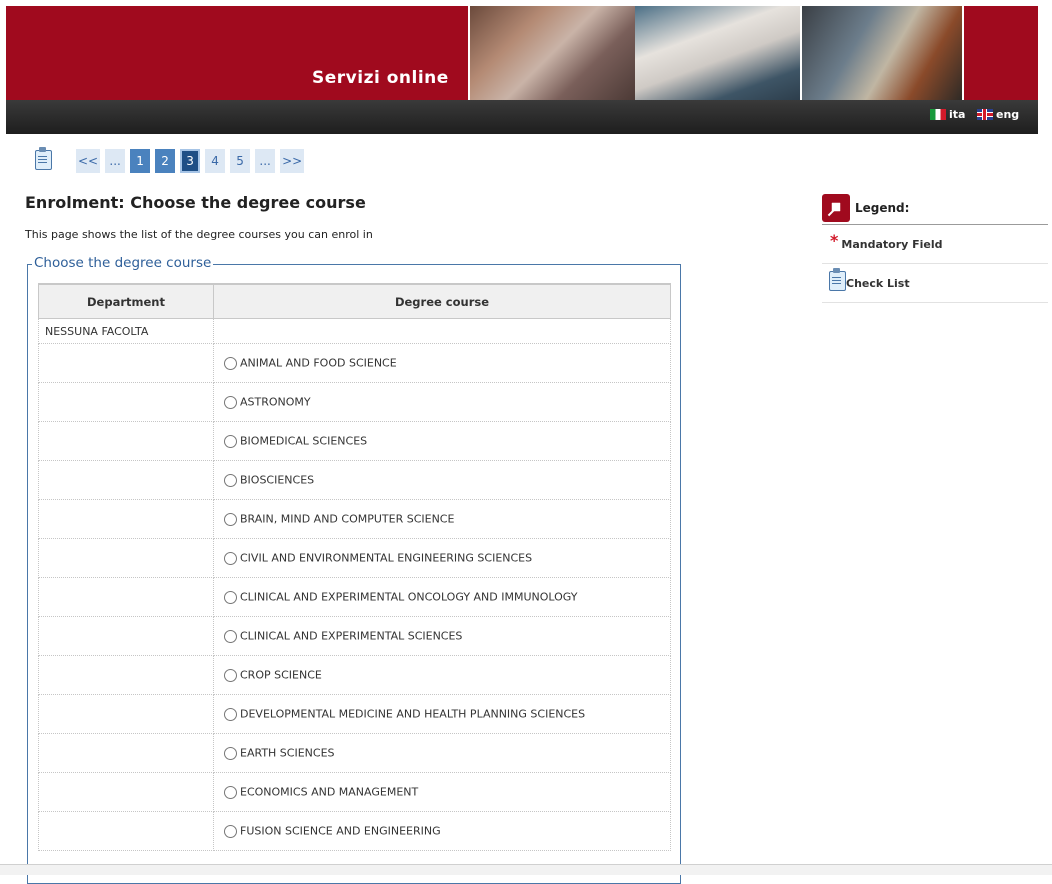  I want to click on table-row: ANIMAL AND FOOD SCIENCE, so click(354, 363).